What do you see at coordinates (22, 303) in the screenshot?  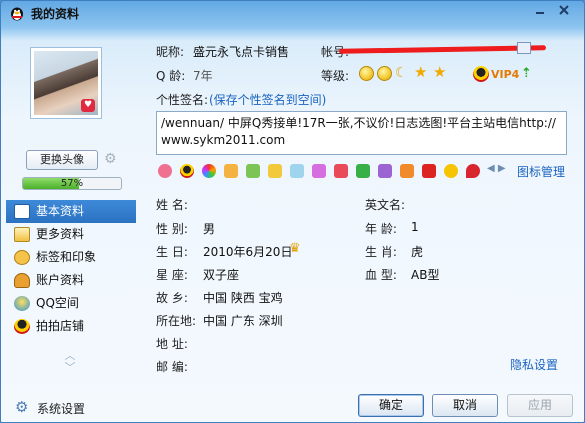 I see `qzone-icon` at bounding box center [22, 303].